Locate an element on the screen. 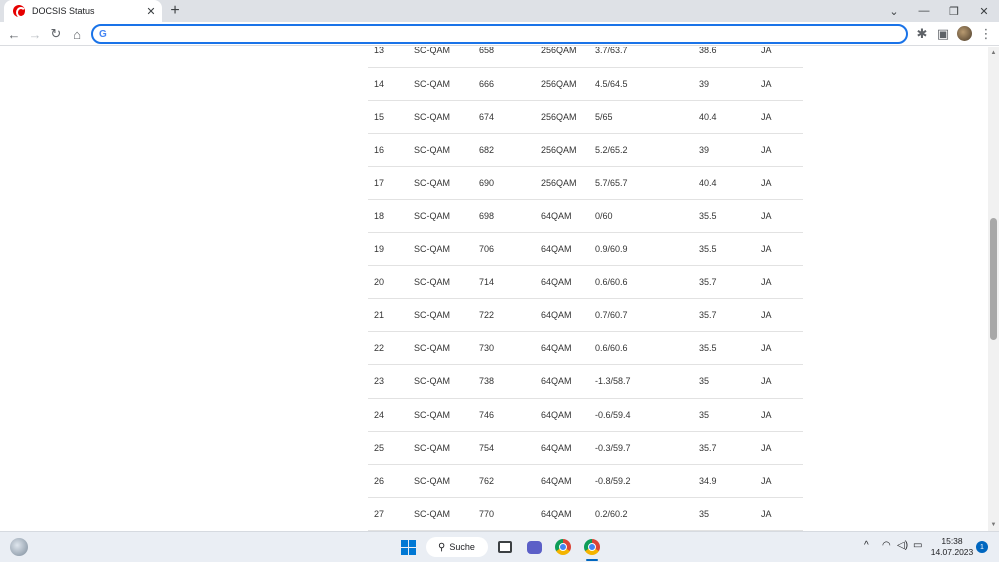 The image size is (999, 562). chrome-app-icon is located at coordinates (563, 547).